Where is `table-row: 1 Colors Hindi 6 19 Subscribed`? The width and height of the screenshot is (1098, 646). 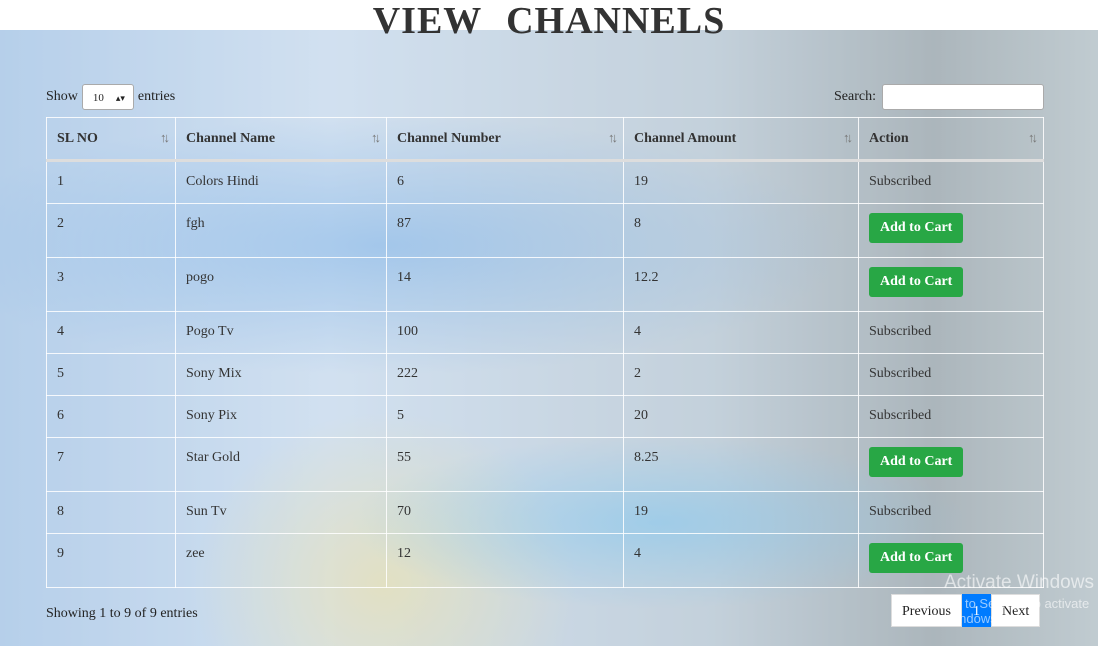 table-row: 1 Colors Hindi 6 19 Subscribed is located at coordinates (545, 182).